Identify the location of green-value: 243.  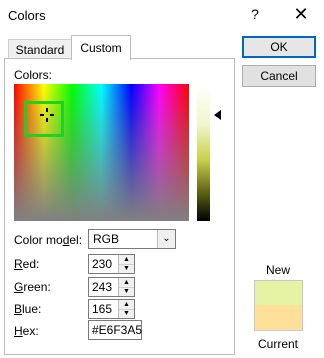
(102, 287).